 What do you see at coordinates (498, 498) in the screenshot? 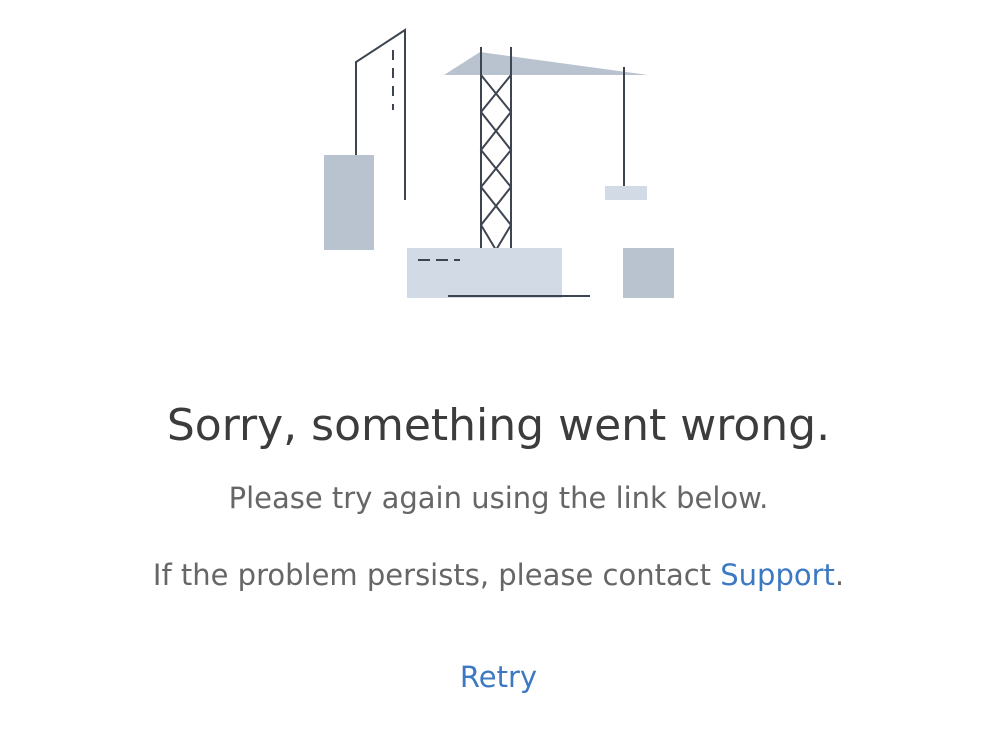
I see `error-message: Please try again using the link below.` at bounding box center [498, 498].